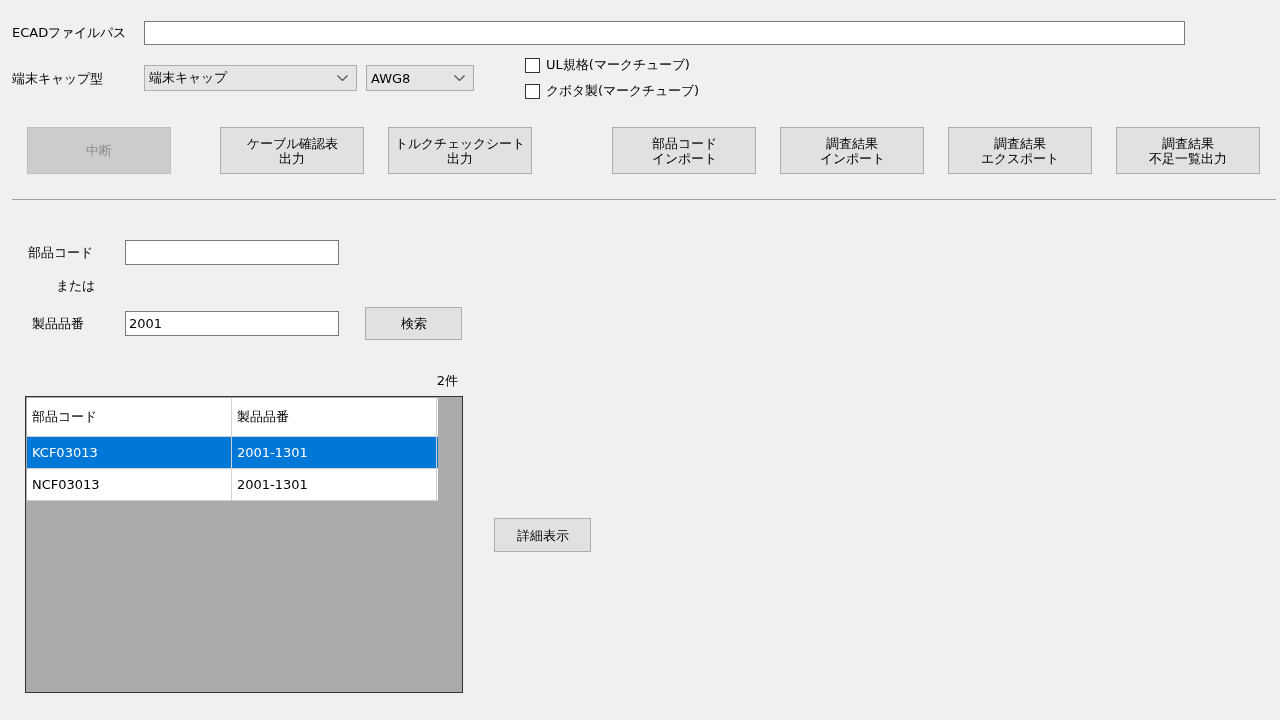 This screenshot has width=1280, height=720. Describe the element at coordinates (70, 33) in the screenshot. I see `field-label: ECADファイルパス` at that location.